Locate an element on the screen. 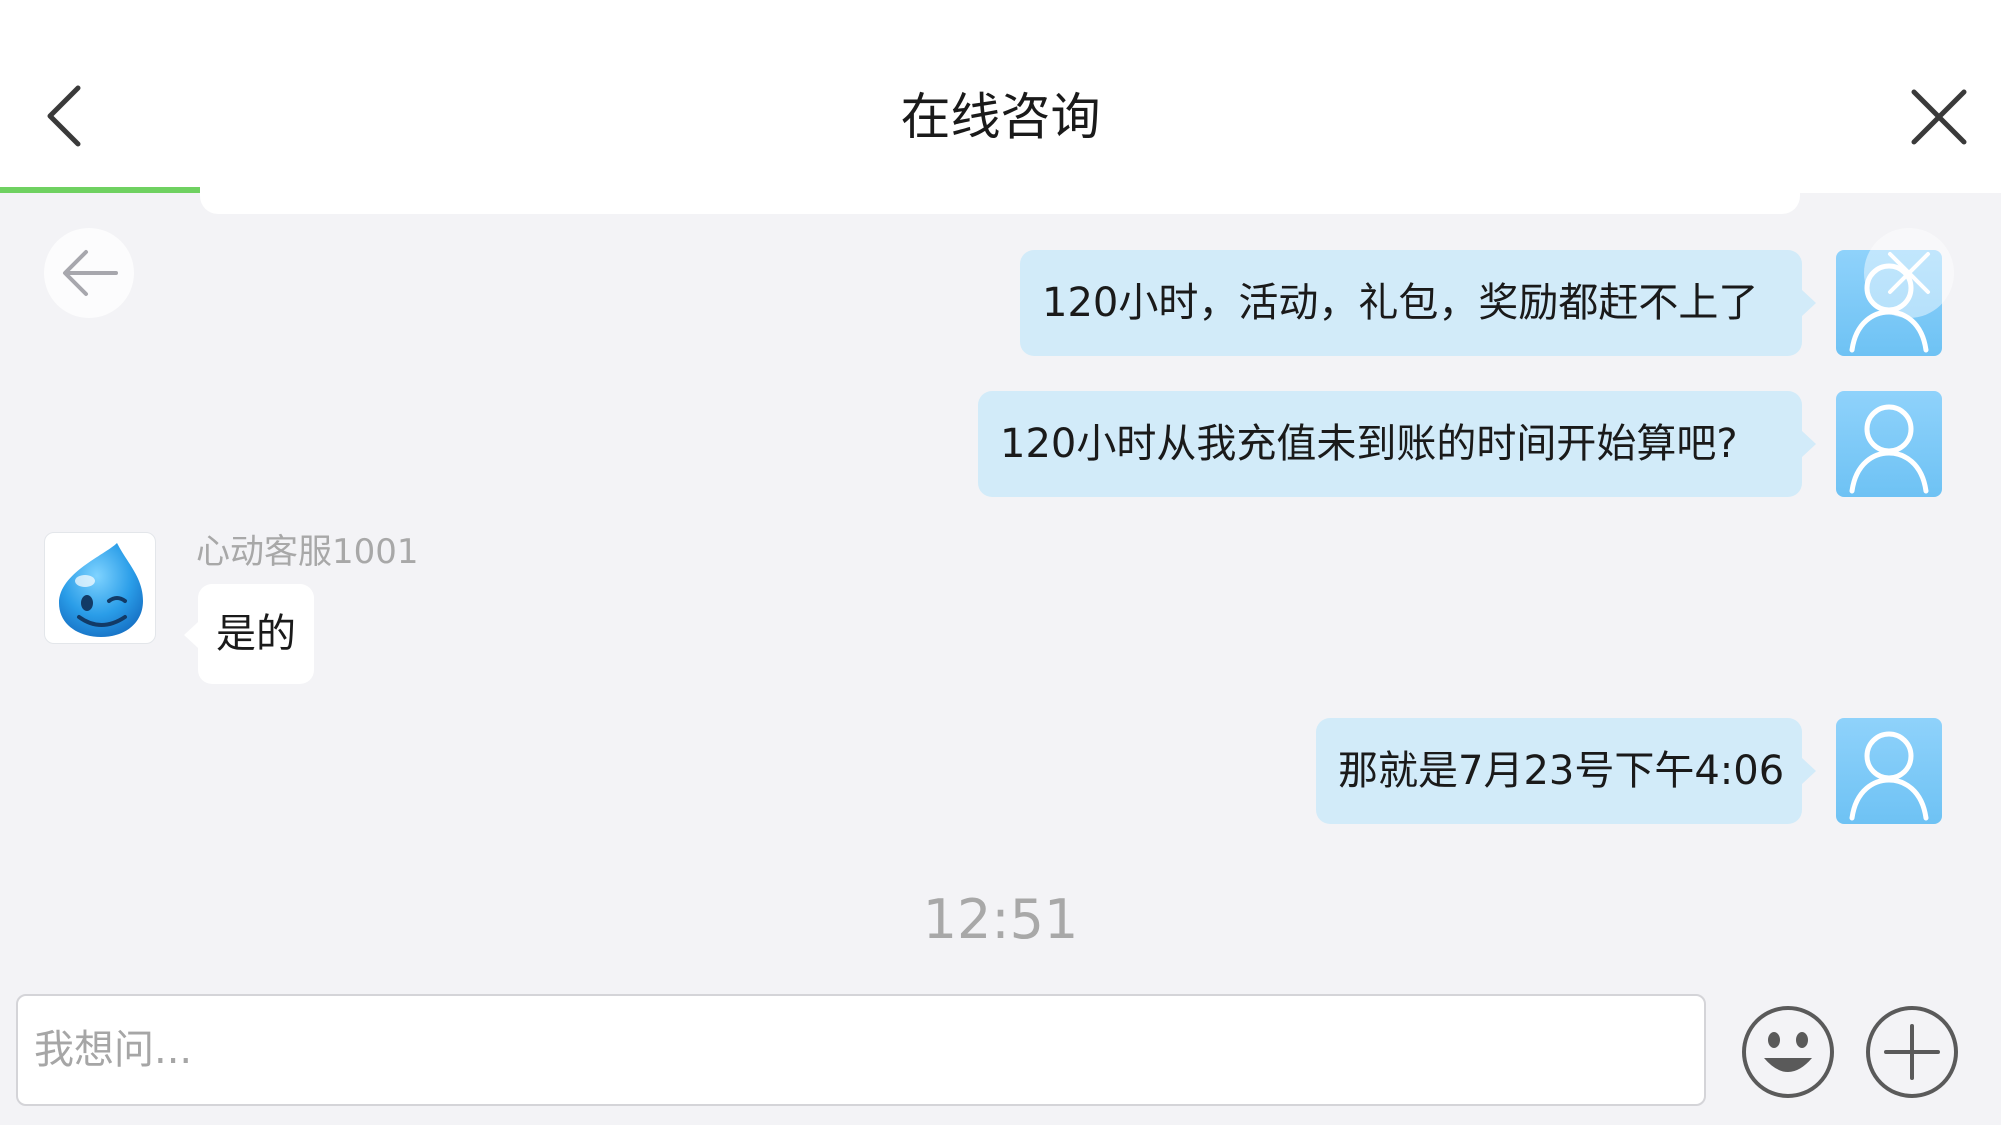  plus-circle-icon is located at coordinates (1912, 1052).